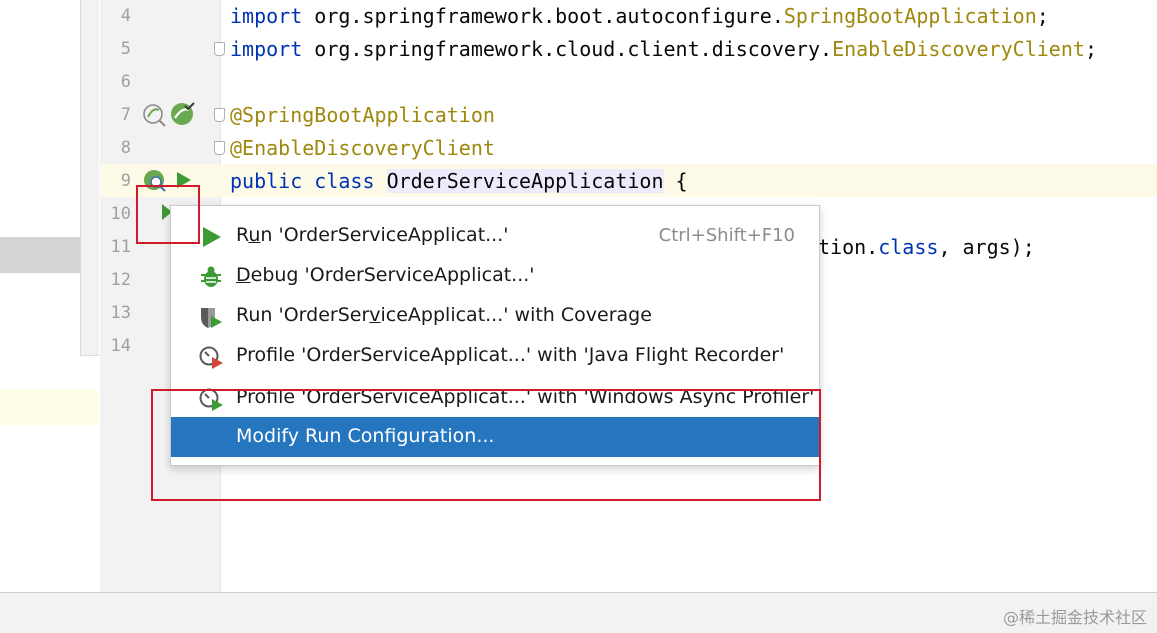 This screenshot has width=1157, height=633. Describe the element at coordinates (155, 115) in the screenshot. I see `spring-bean-search-icon` at that location.